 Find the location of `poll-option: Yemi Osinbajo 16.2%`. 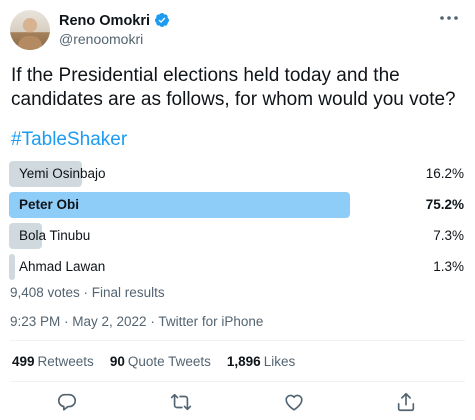

poll-option: Yemi Osinbajo 16.2% is located at coordinates (237, 174).